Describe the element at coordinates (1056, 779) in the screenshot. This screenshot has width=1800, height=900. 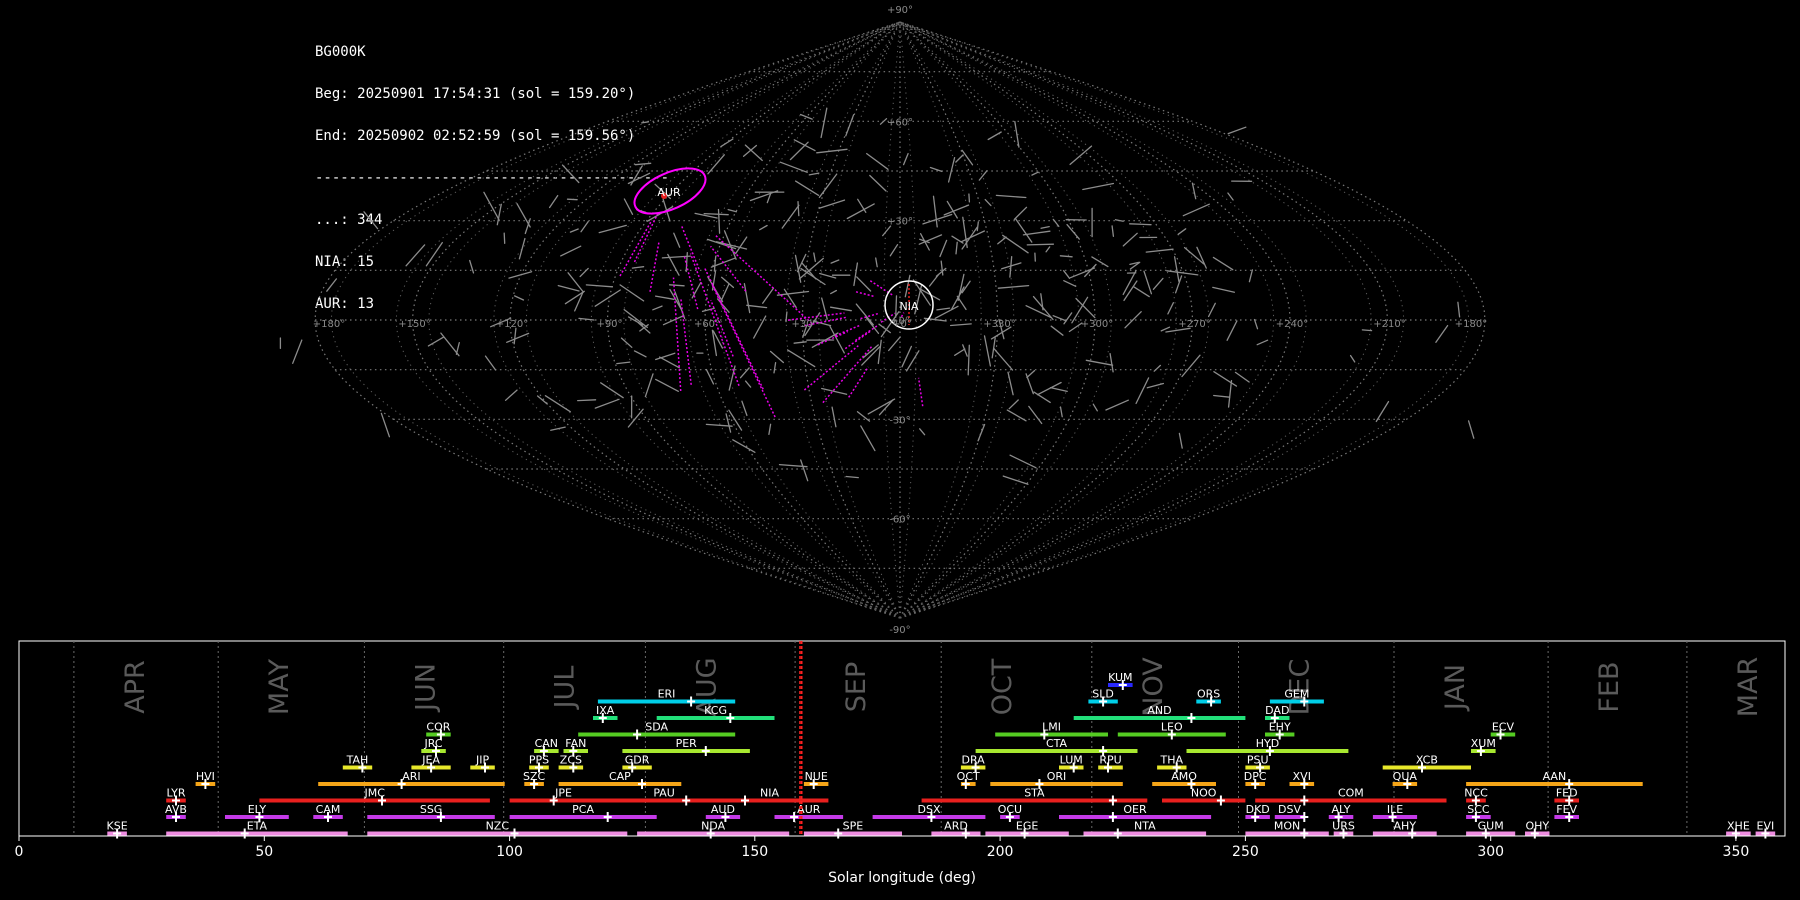
I see `shower-ori: ORI` at that location.